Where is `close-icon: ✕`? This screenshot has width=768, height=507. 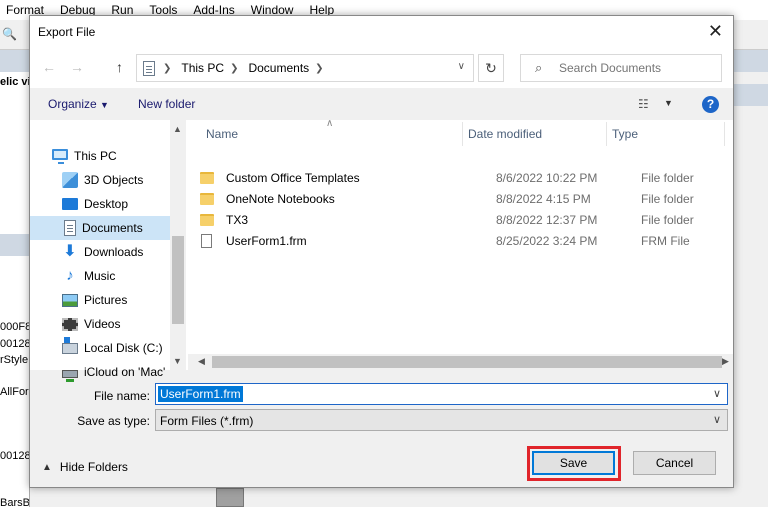
close-icon: ✕ is located at coordinates (715, 31).